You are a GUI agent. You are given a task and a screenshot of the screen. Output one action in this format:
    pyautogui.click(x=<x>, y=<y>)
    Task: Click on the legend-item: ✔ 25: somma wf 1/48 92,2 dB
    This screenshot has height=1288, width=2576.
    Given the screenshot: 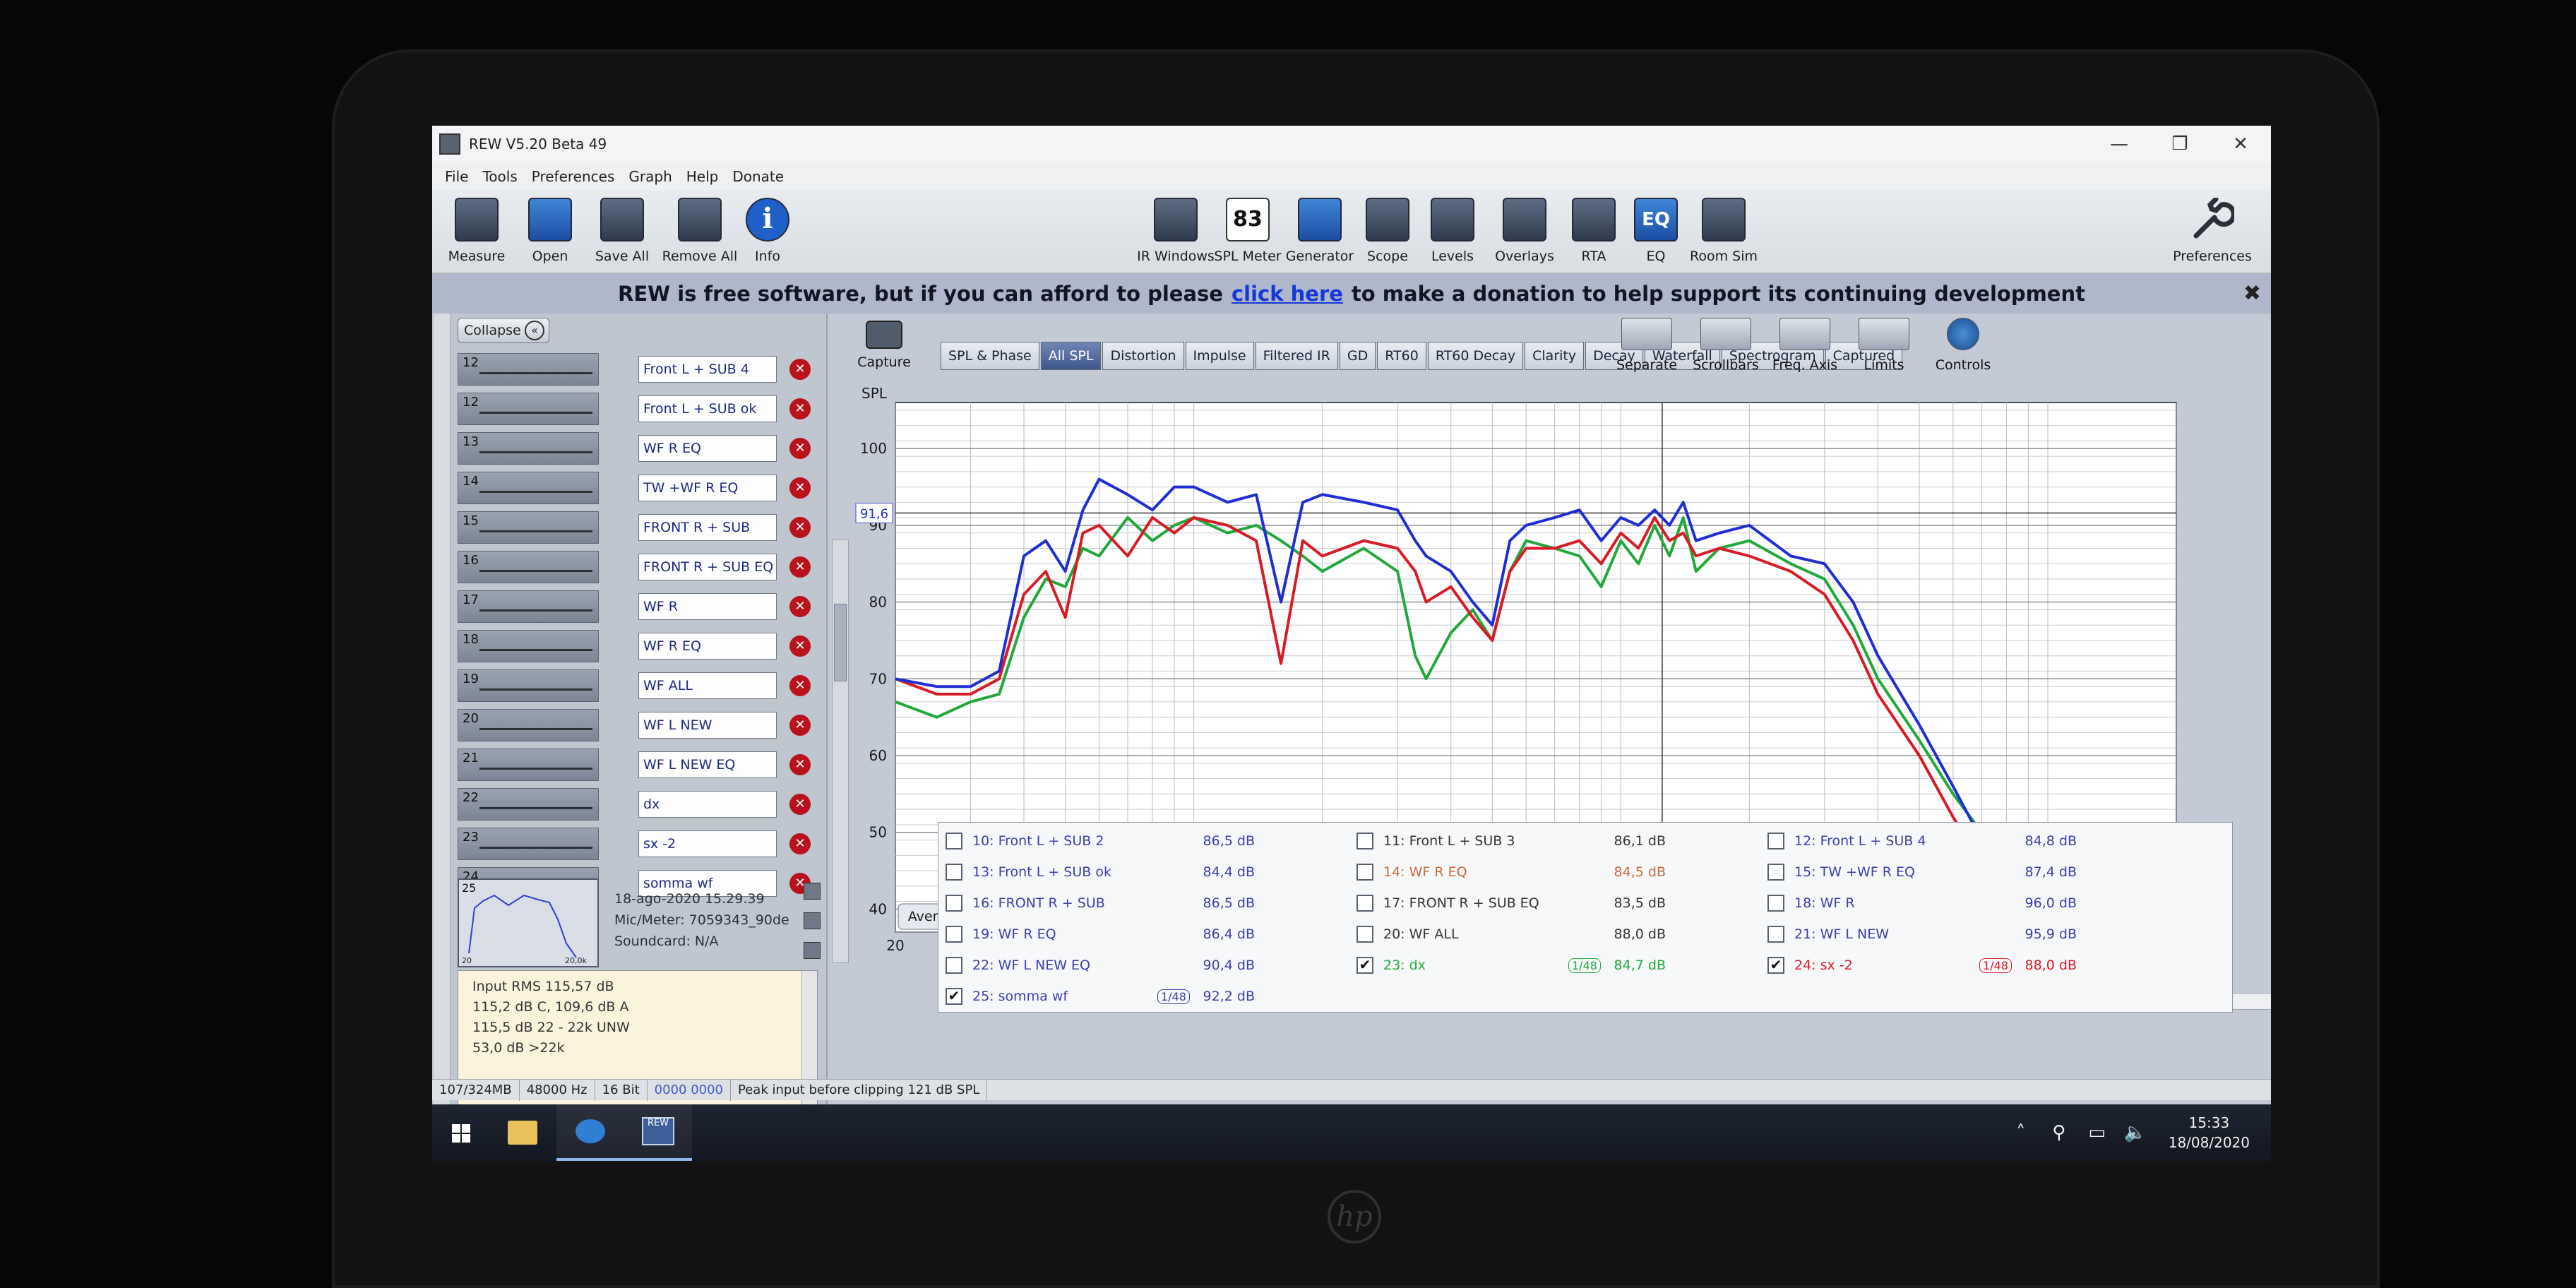 What is the action you would take?
    pyautogui.click(x=1100, y=996)
    